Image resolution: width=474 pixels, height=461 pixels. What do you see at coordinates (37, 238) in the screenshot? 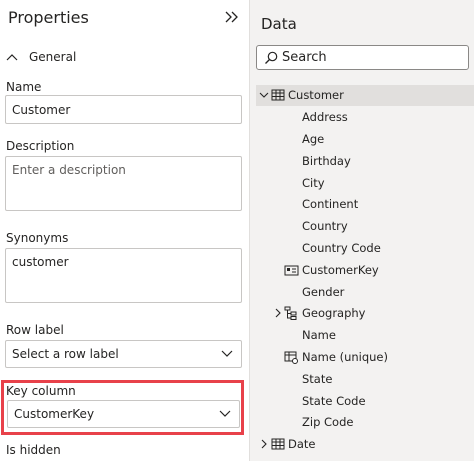
I see `synonyms-label: Synonyms` at bounding box center [37, 238].